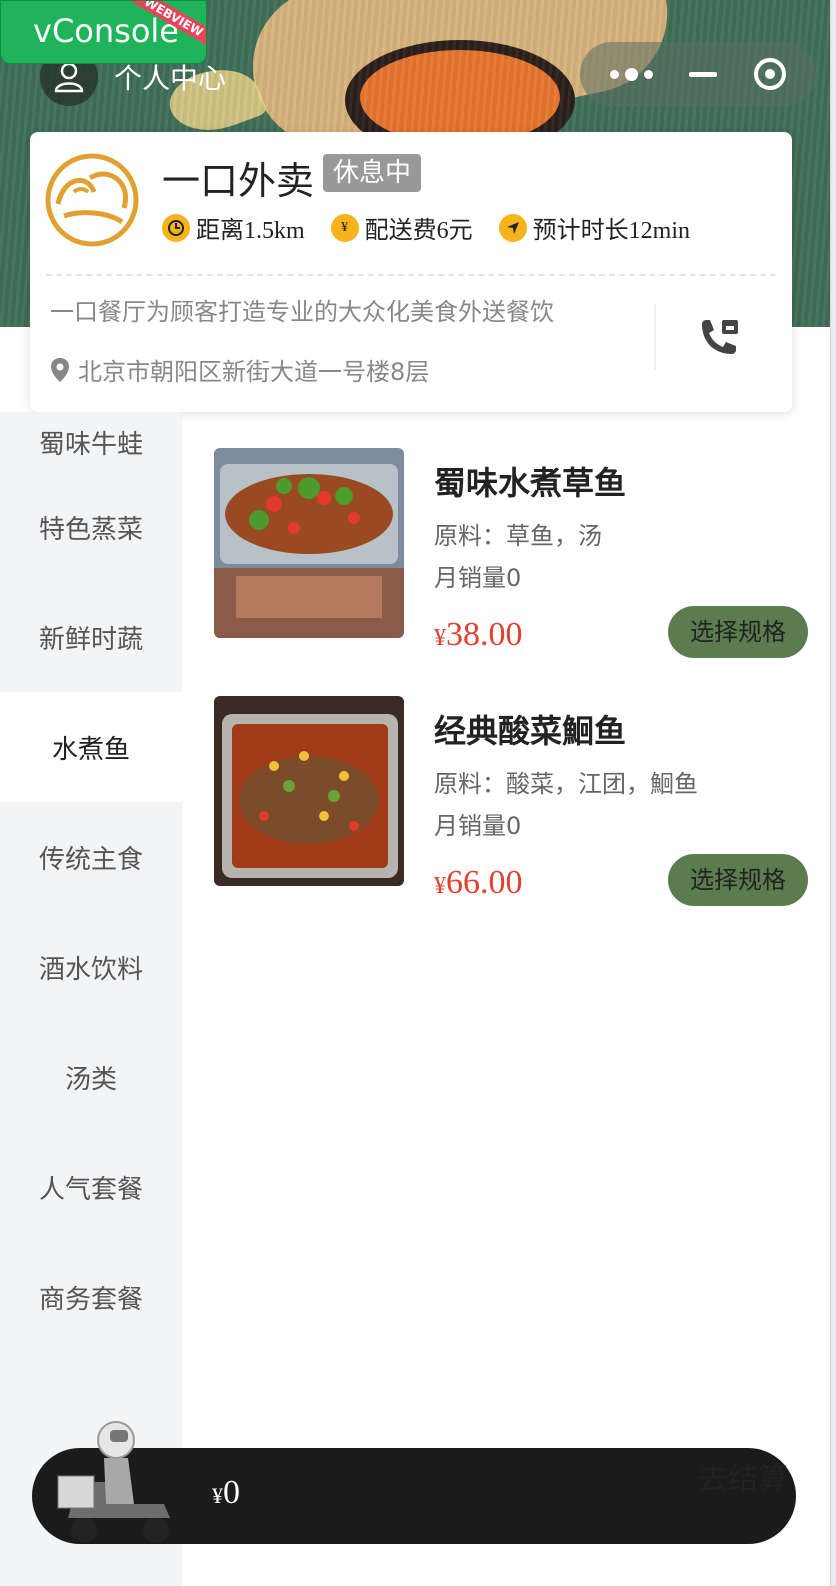  I want to click on cart-total: ¥0, so click(226, 1493).